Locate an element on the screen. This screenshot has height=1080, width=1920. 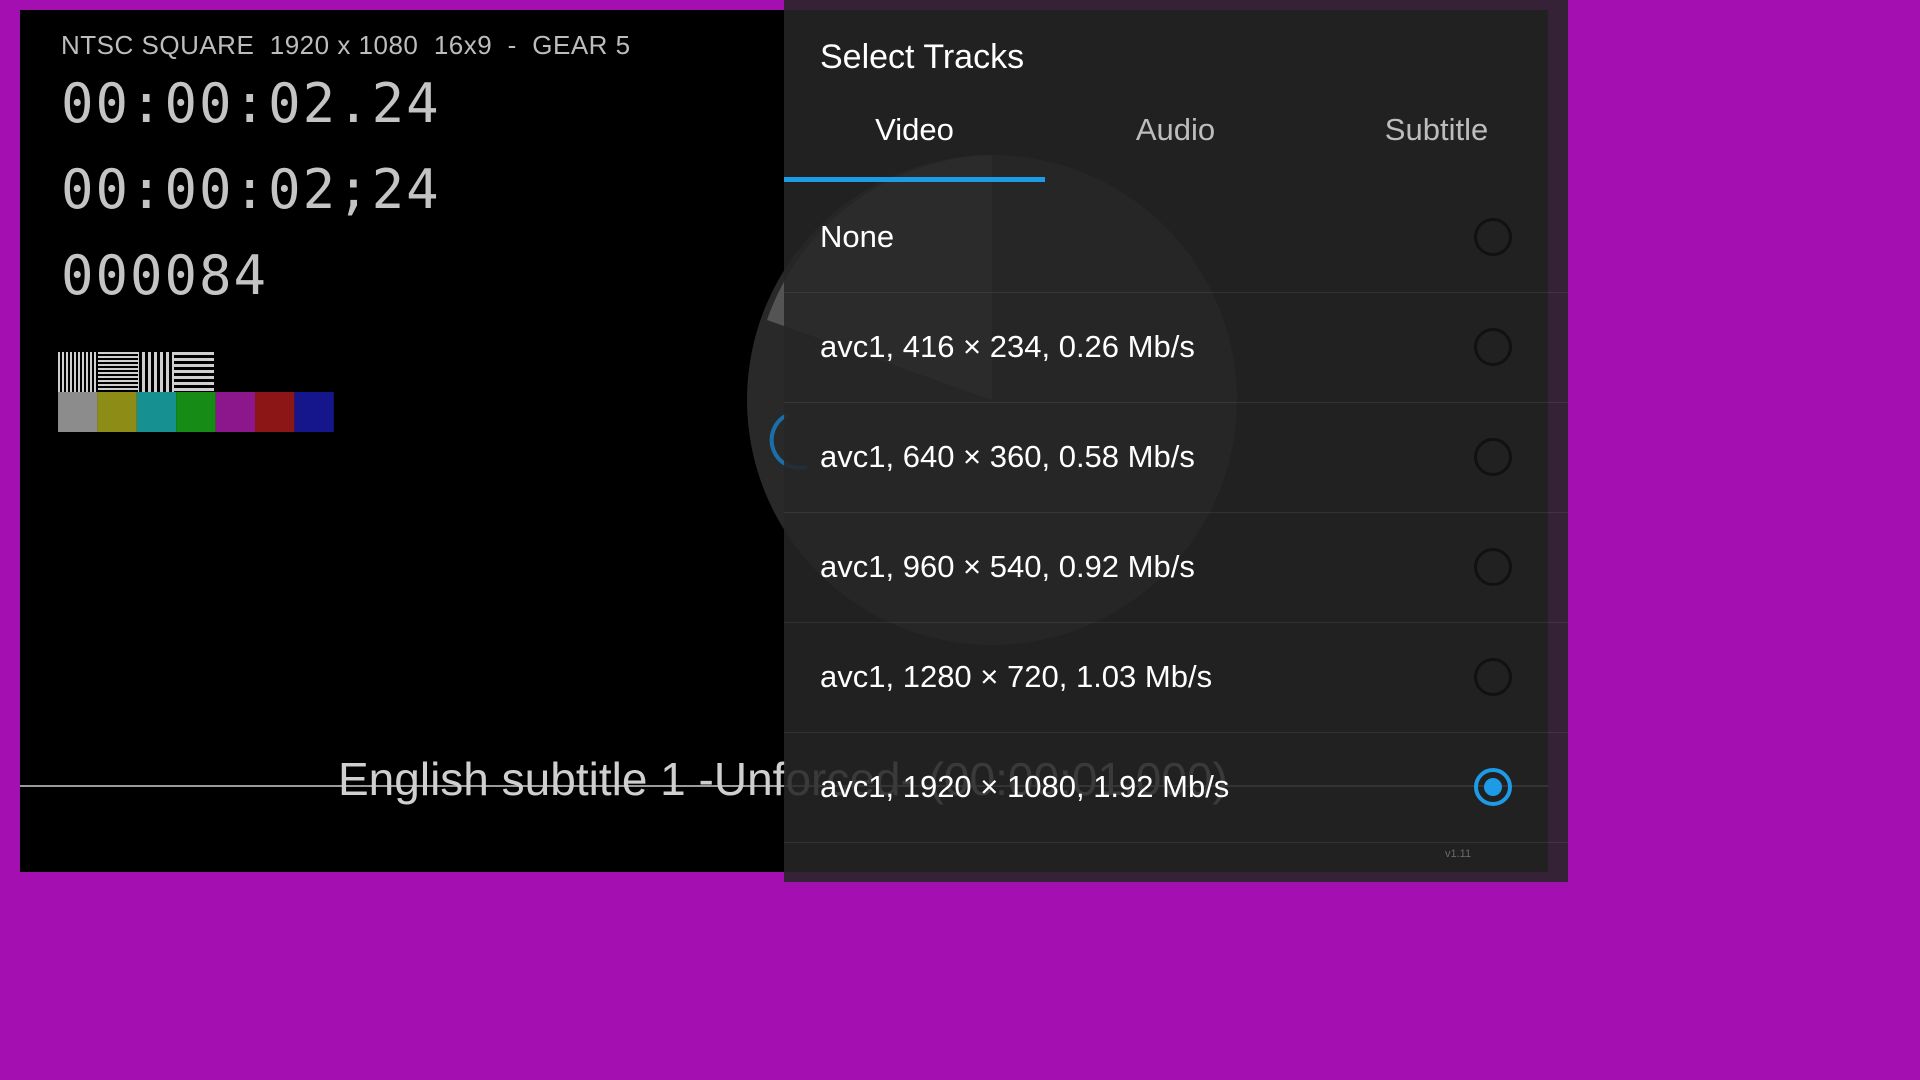
track-label: avc1, 416 × 234, 0.26 Mb/s is located at coordinates (1007, 346).